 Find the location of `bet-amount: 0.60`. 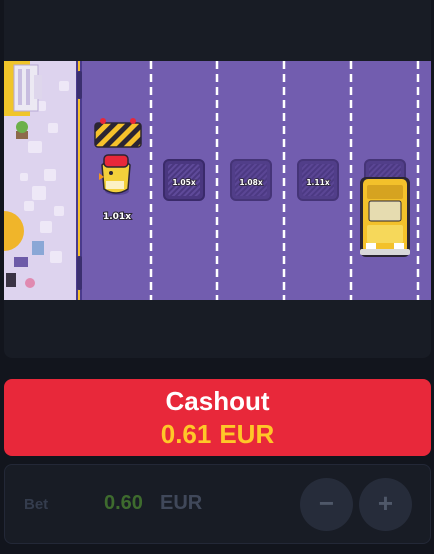

bet-amount: 0.60 is located at coordinates (123, 503).